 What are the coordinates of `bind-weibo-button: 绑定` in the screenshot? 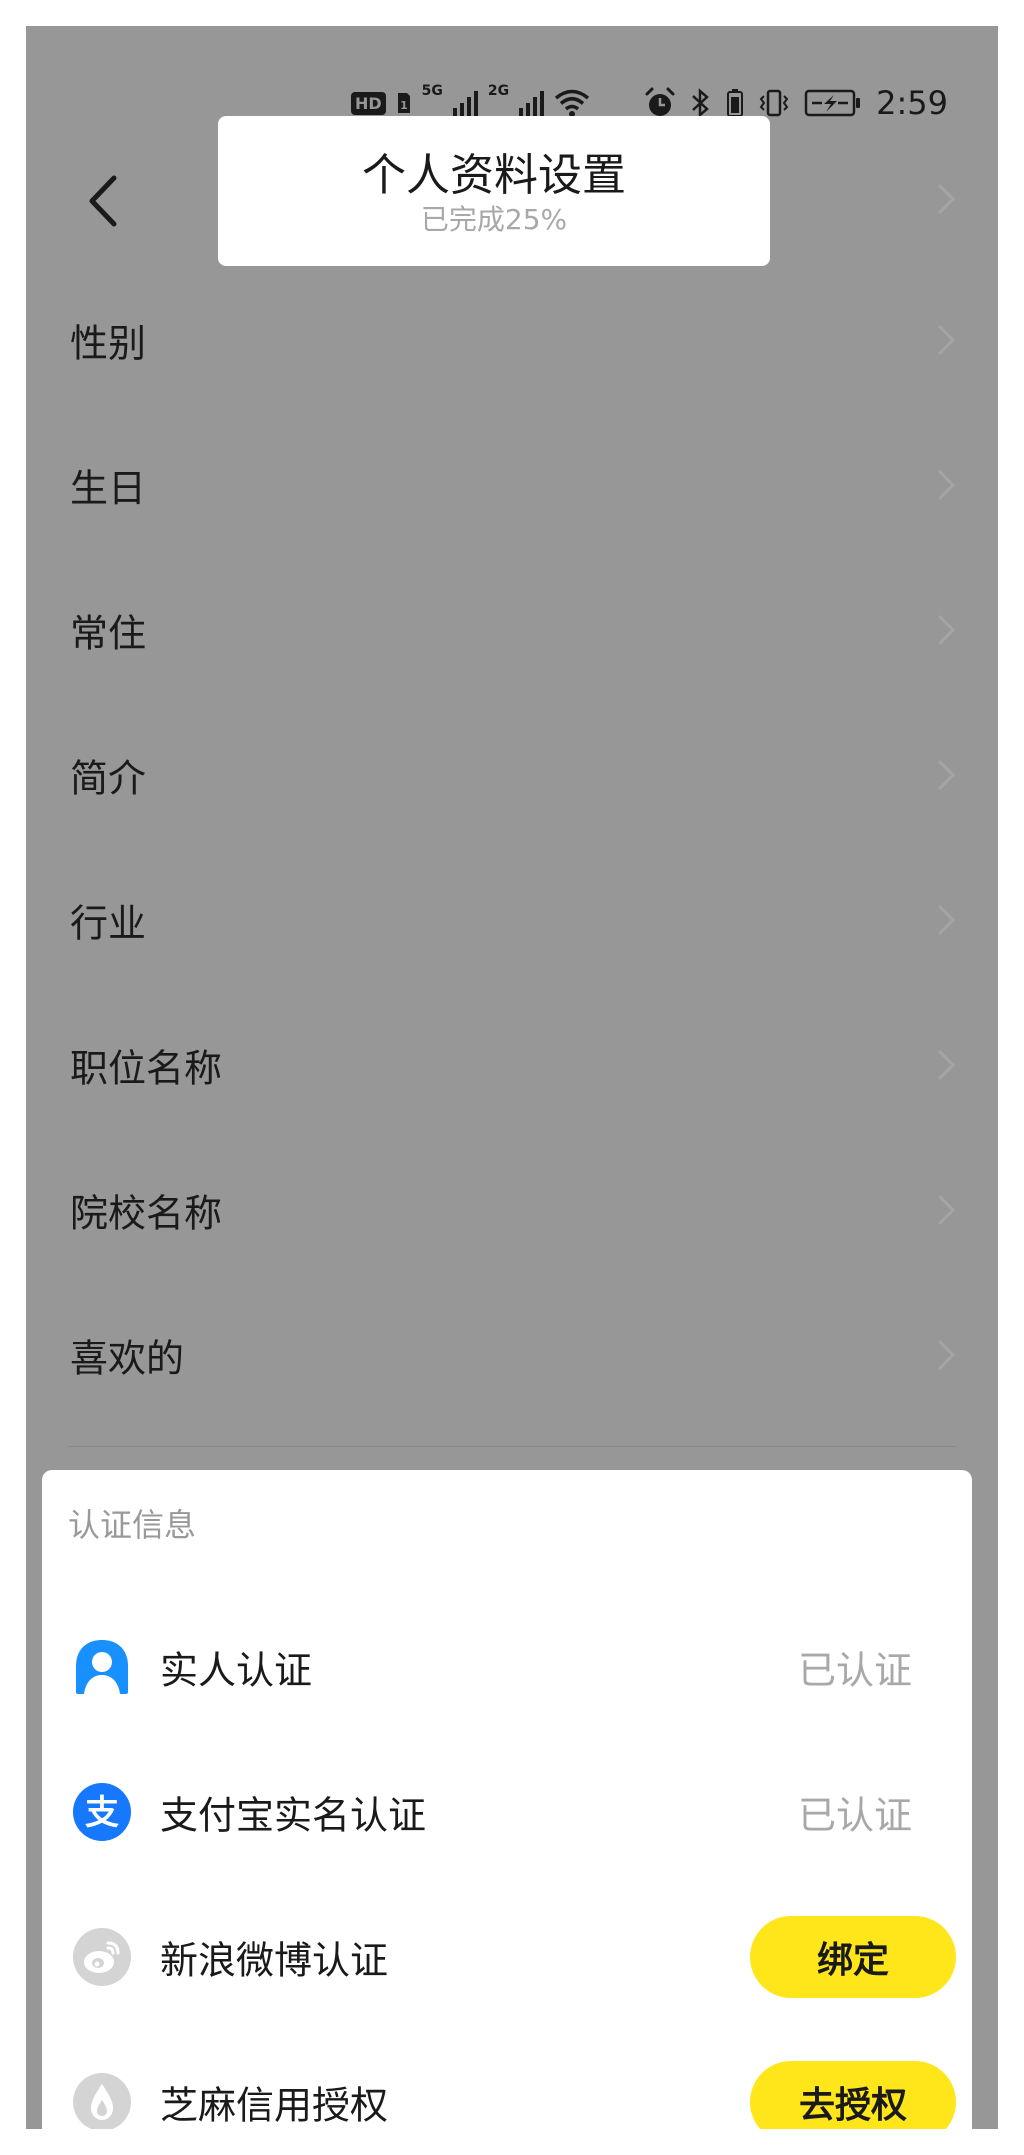 It's located at (853, 1956).